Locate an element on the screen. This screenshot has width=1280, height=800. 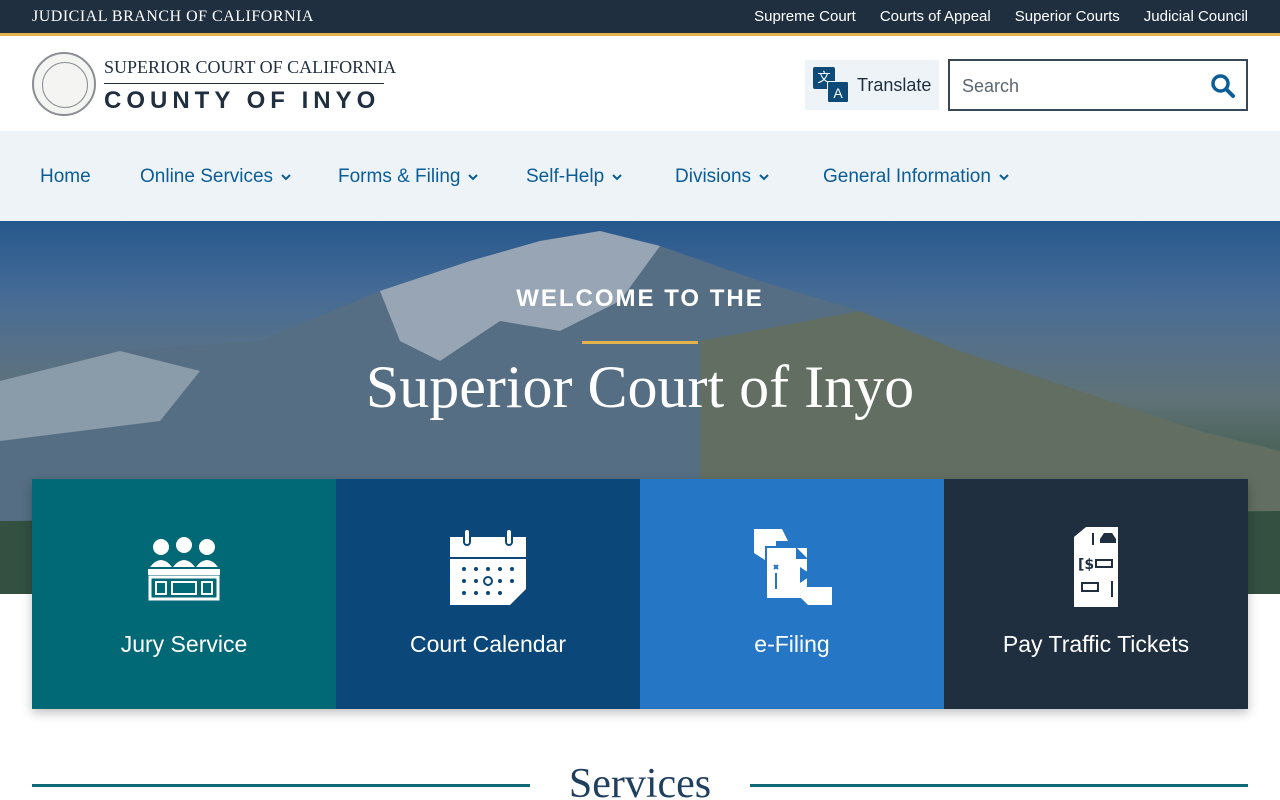
tile-court-calendar: Court Calendar is located at coordinates (488, 594).